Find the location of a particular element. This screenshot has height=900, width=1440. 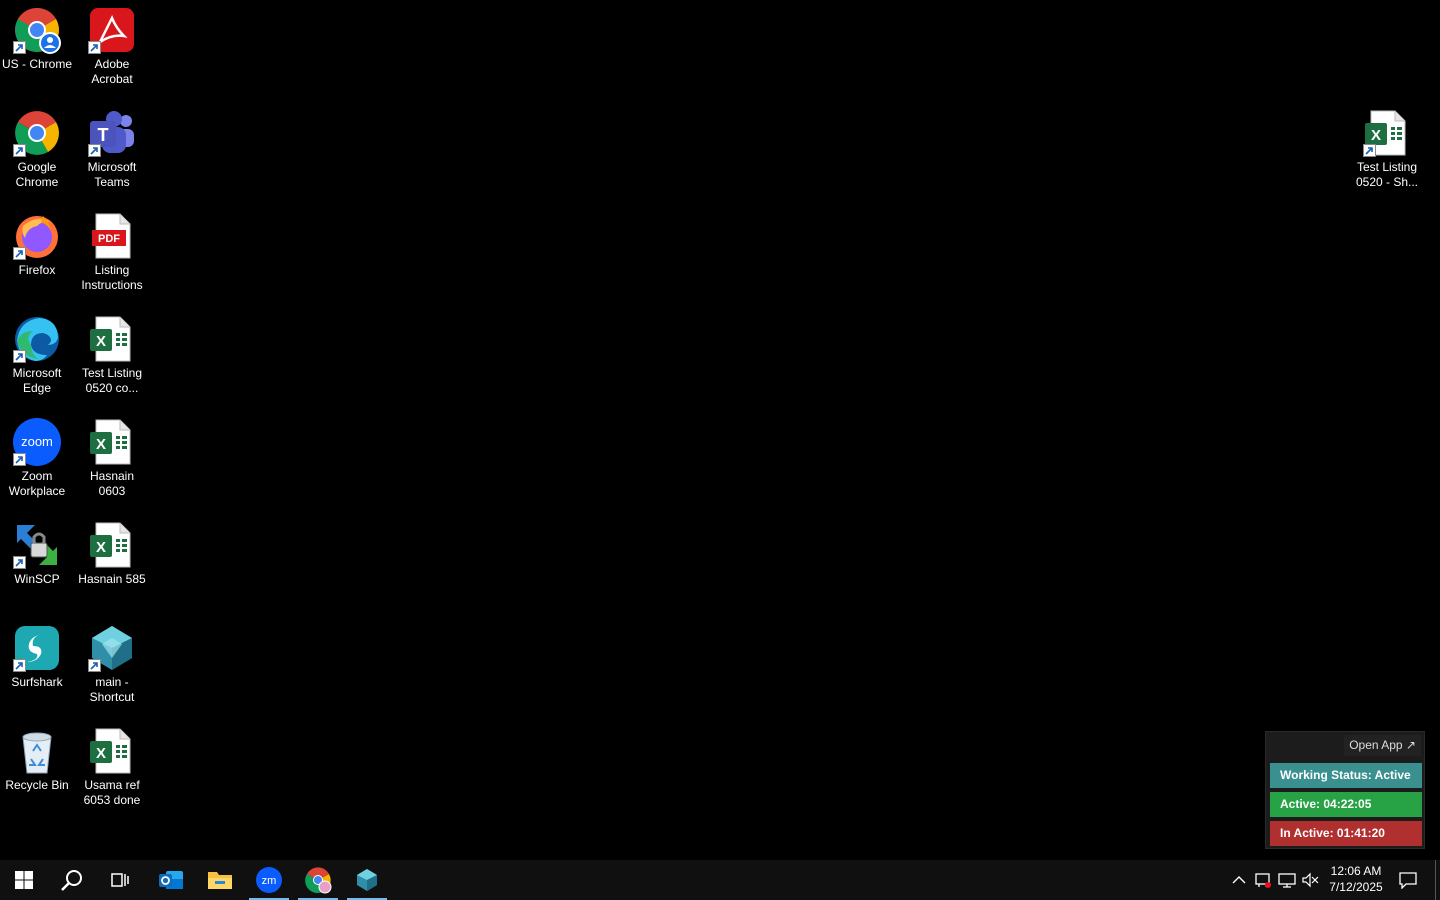

desktop-icon-google-chrome: Google Chrome is located at coordinates (37, 149).